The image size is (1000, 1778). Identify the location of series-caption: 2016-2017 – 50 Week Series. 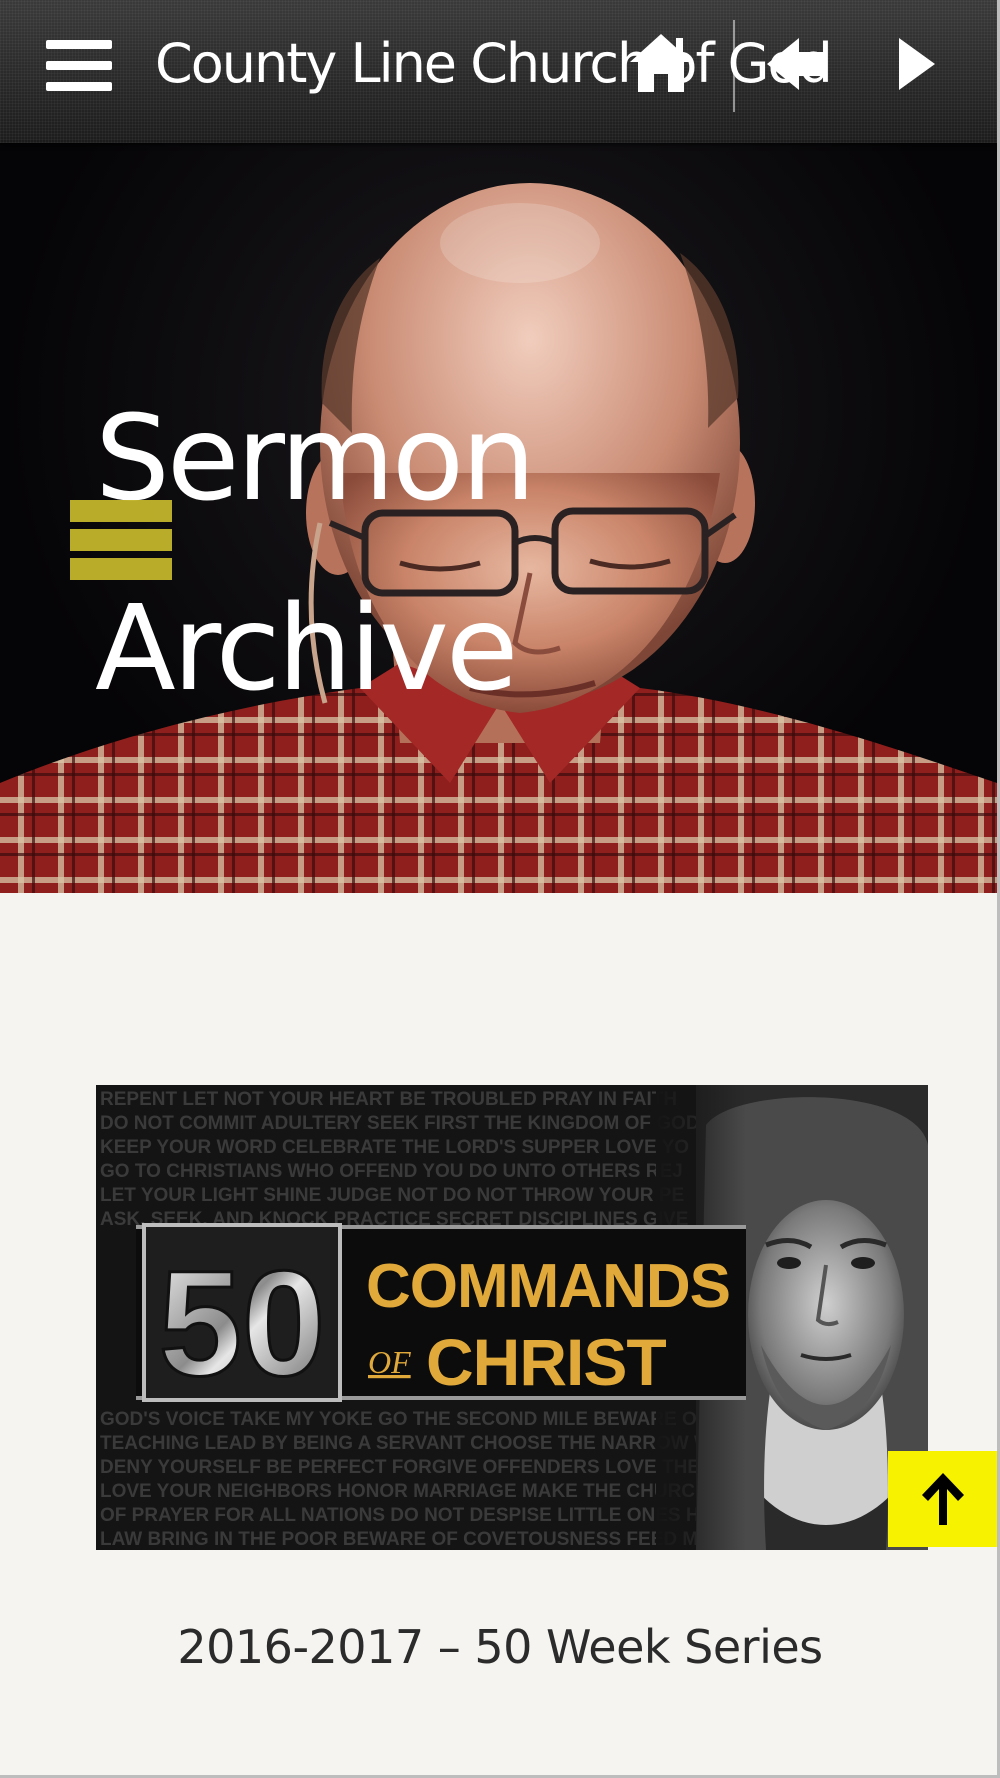
(498, 1647).